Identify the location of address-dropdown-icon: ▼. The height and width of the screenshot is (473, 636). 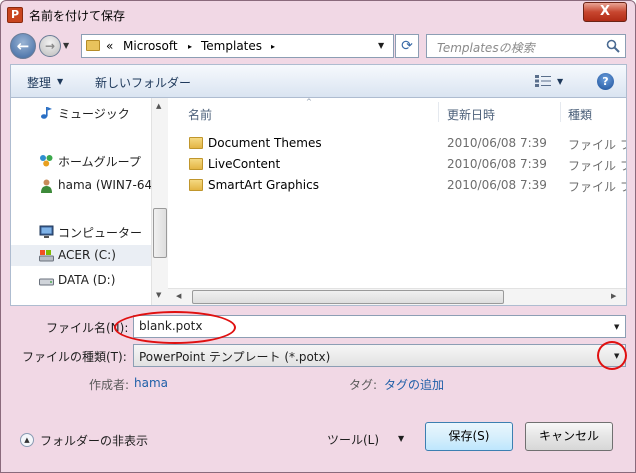
(381, 45).